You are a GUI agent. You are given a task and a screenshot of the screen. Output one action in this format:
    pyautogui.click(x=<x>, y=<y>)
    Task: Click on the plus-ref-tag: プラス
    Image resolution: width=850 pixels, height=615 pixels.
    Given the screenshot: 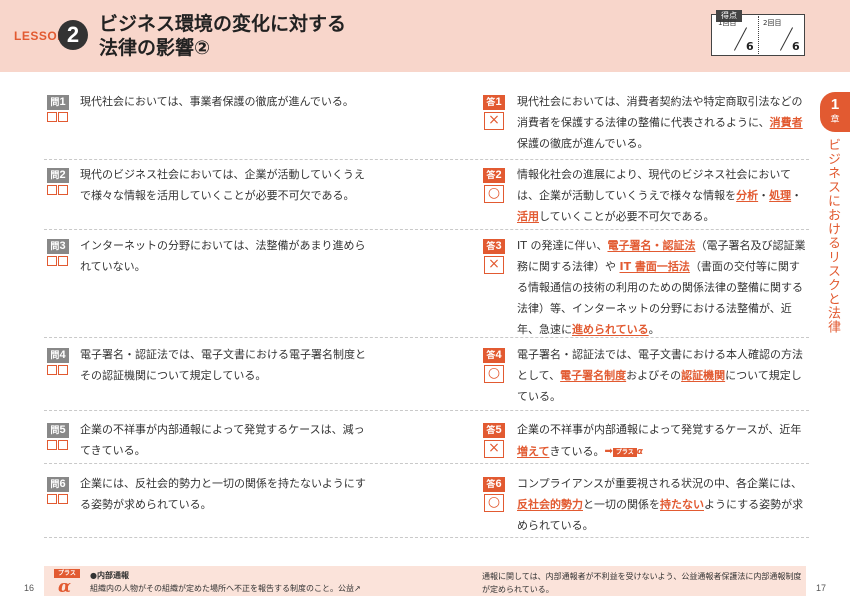 What is the action you would take?
    pyautogui.click(x=624, y=452)
    